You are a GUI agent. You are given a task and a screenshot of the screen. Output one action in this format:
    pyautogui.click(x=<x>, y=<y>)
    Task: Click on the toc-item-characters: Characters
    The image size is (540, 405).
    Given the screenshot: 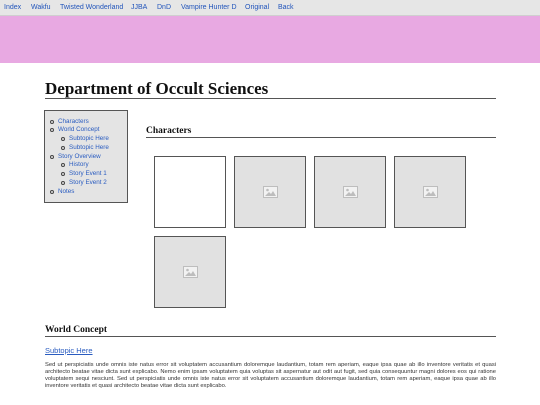 What is the action you would take?
    pyautogui.click(x=69, y=122)
    